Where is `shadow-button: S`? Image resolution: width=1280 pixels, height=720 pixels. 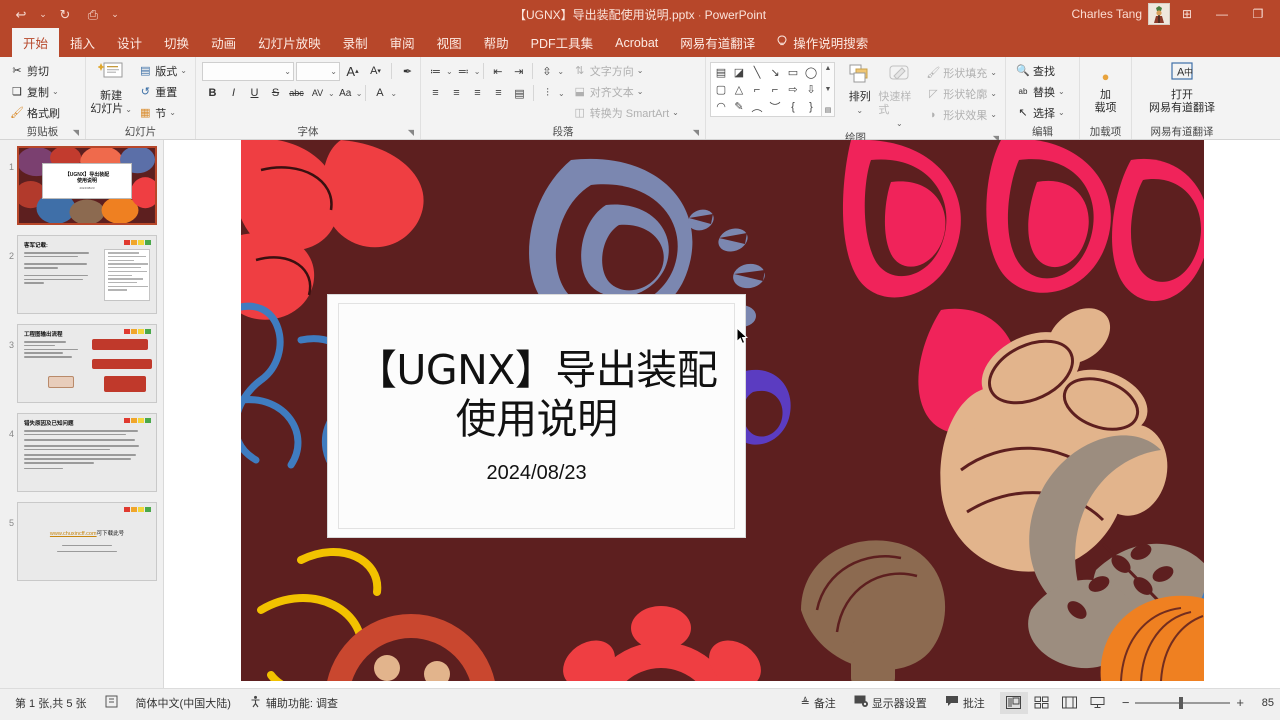
shadow-button: S is located at coordinates (275, 93).